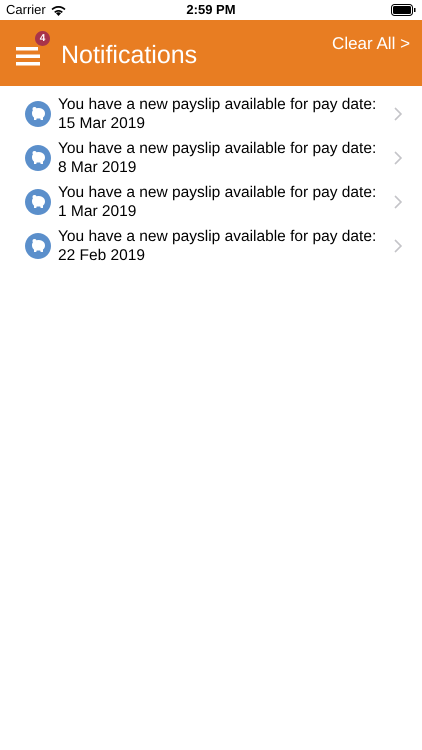 This screenshot has height=750, width=422. Describe the element at coordinates (218, 202) in the screenshot. I see `notification-text: You have a new payslip available for pay date: 1 Mar 2019` at that location.